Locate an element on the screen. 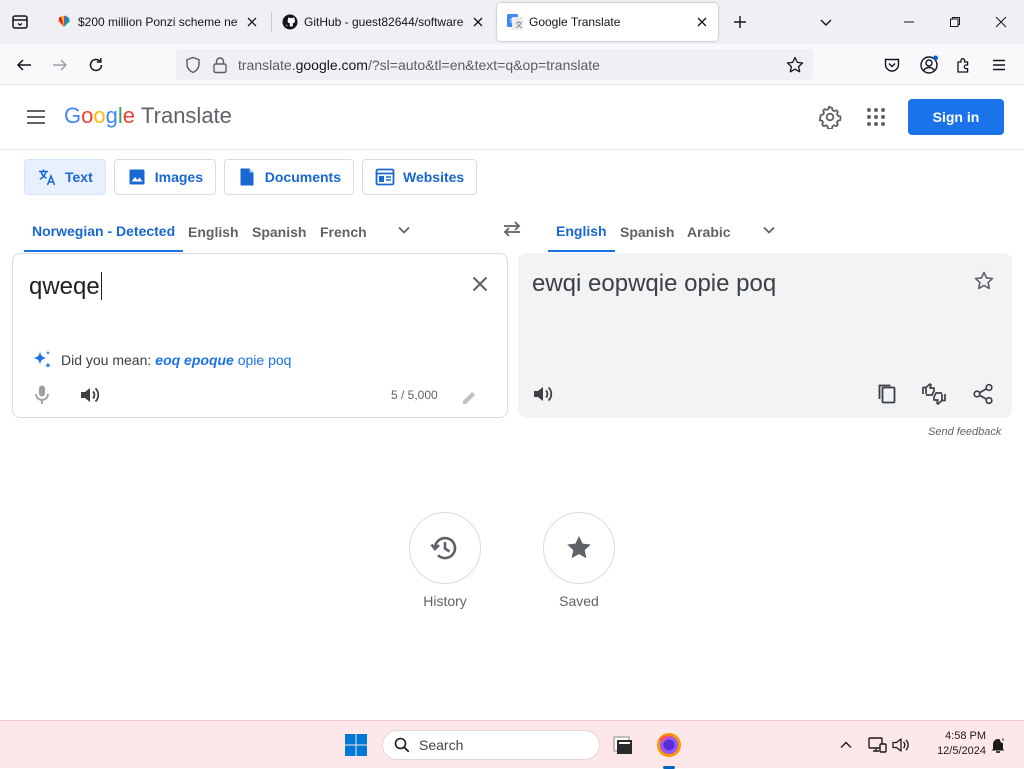 Image resolution: width=1024 pixels, height=769 pixels. source-text-input: qweqe is located at coordinates (65, 286).